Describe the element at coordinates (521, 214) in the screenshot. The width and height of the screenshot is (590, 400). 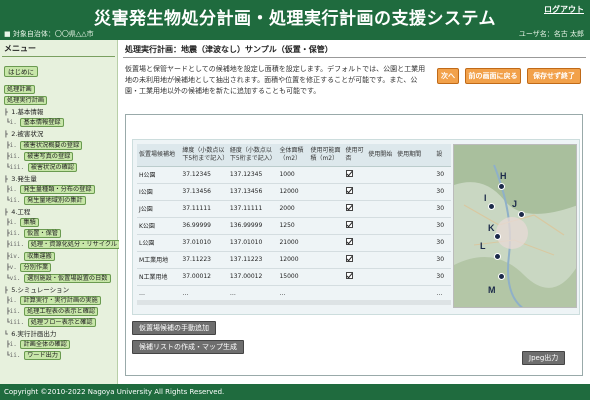
I see `map-pin-j` at that location.